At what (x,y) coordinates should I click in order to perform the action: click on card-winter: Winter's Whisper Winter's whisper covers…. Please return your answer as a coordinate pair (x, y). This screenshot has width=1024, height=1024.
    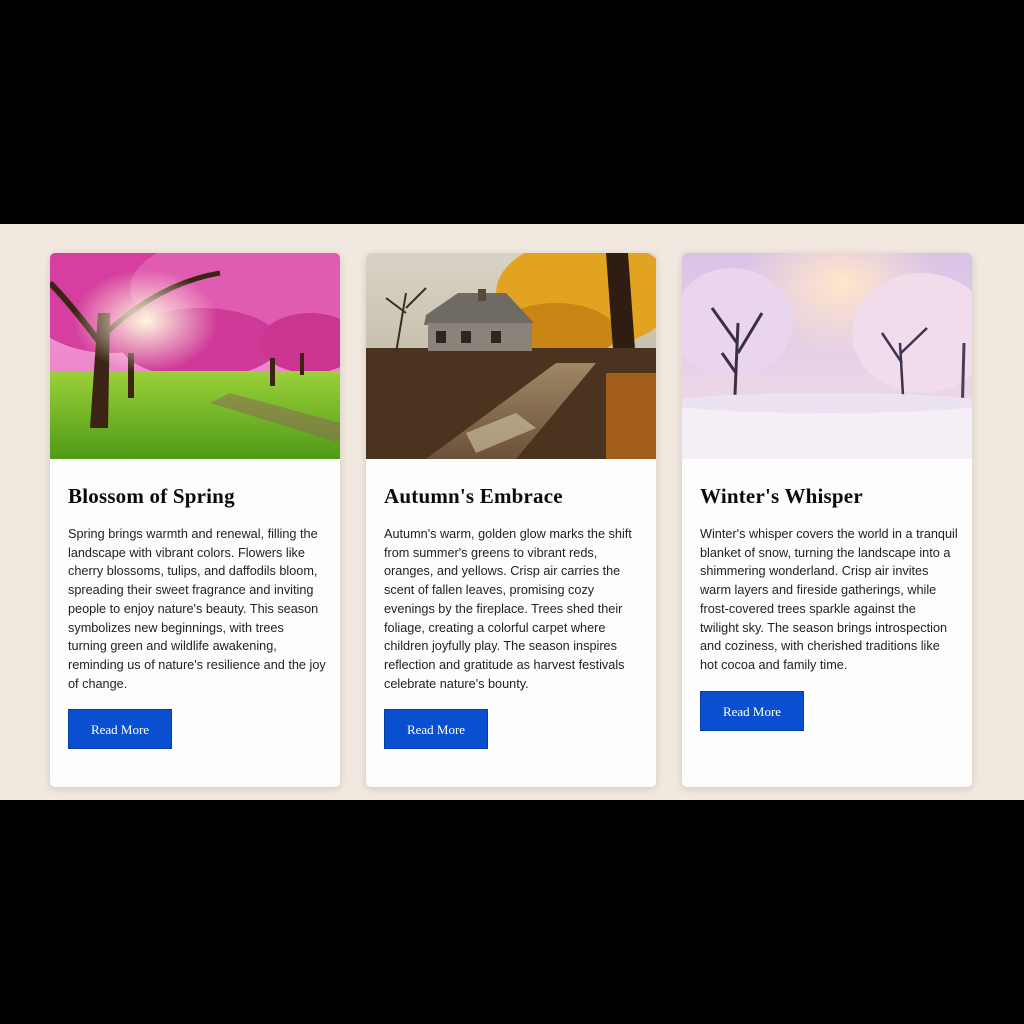
    Looking at the image, I should click on (827, 520).